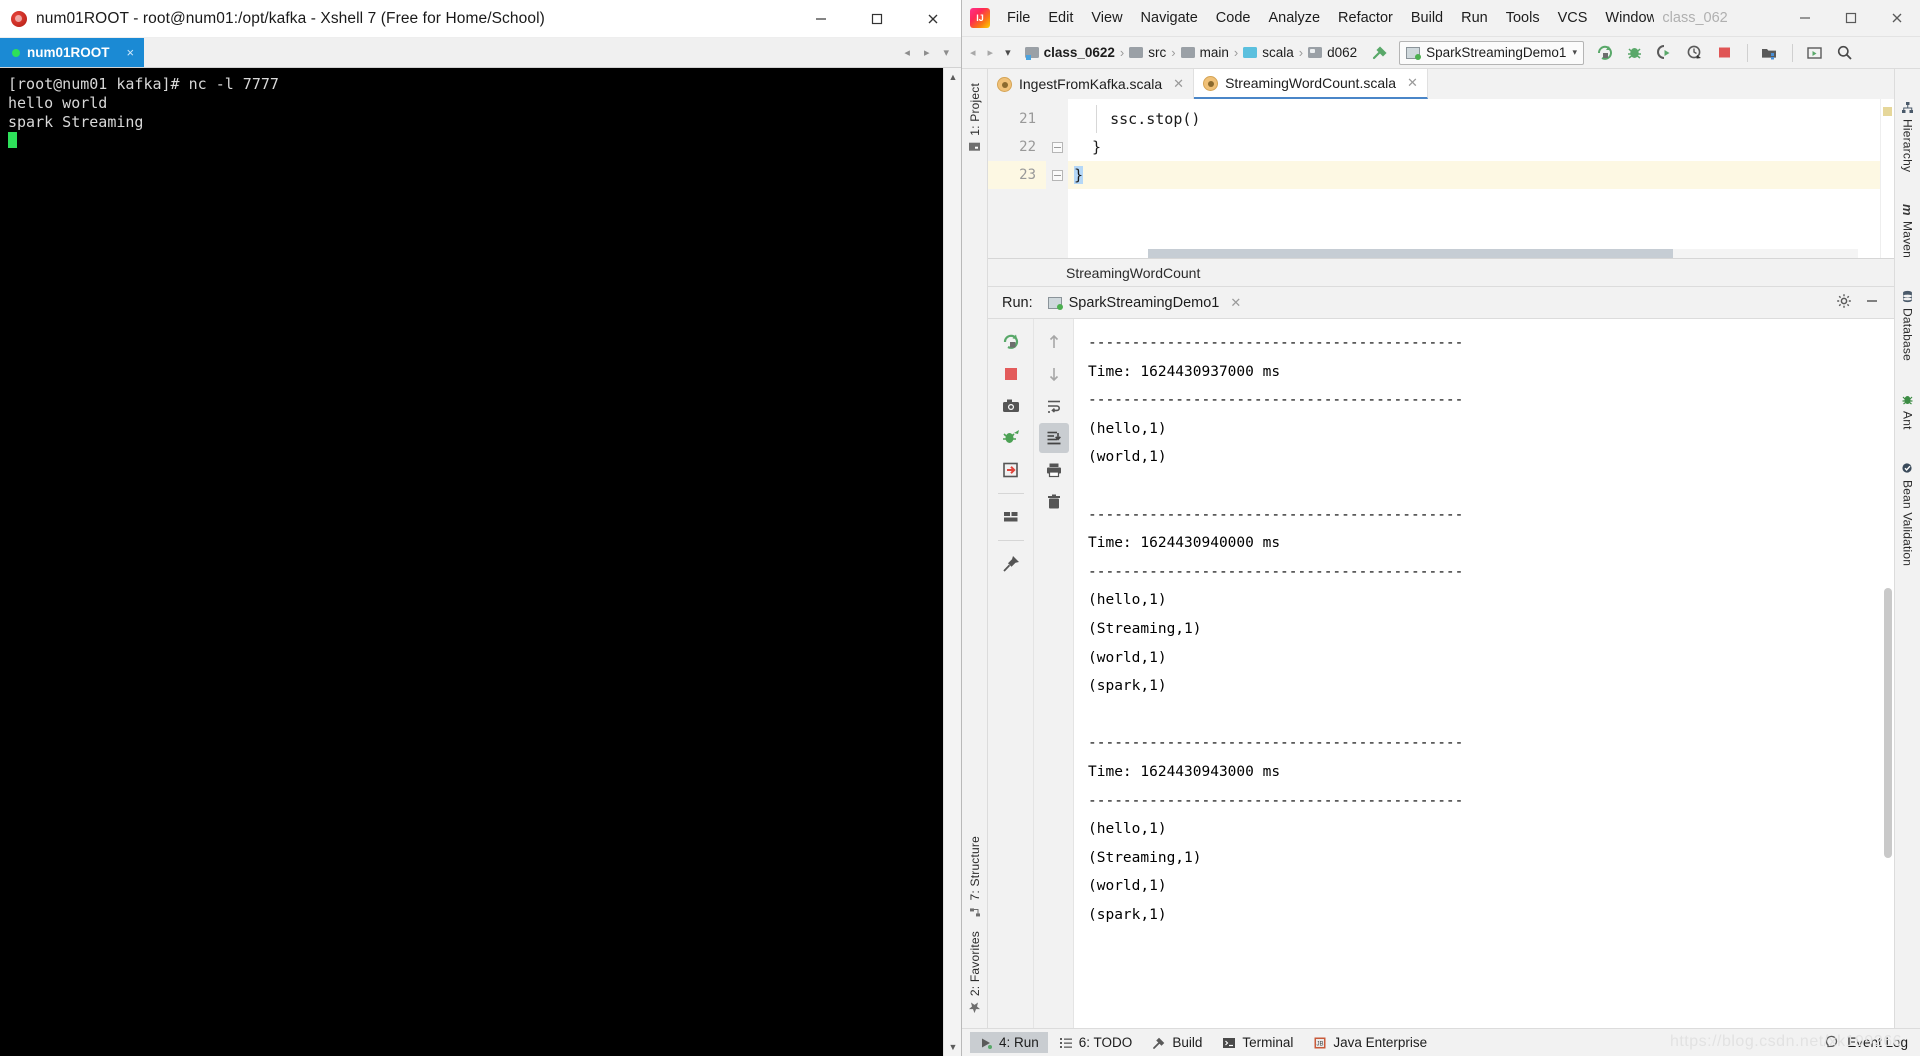 This screenshot has width=1920, height=1056. What do you see at coordinates (1845, 53) in the screenshot?
I see `search-everywhere-icon` at bounding box center [1845, 53].